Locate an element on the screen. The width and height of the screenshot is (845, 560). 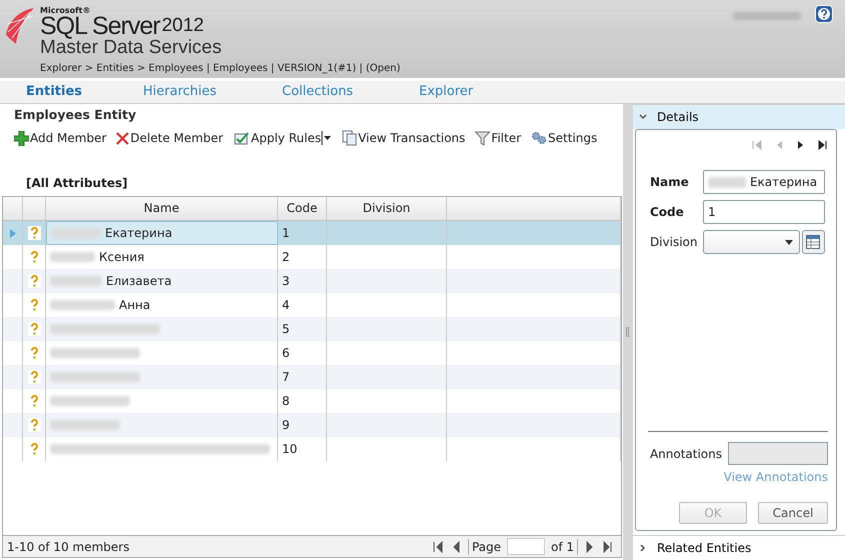
table-cell: 9 is located at coordinates (286, 425).